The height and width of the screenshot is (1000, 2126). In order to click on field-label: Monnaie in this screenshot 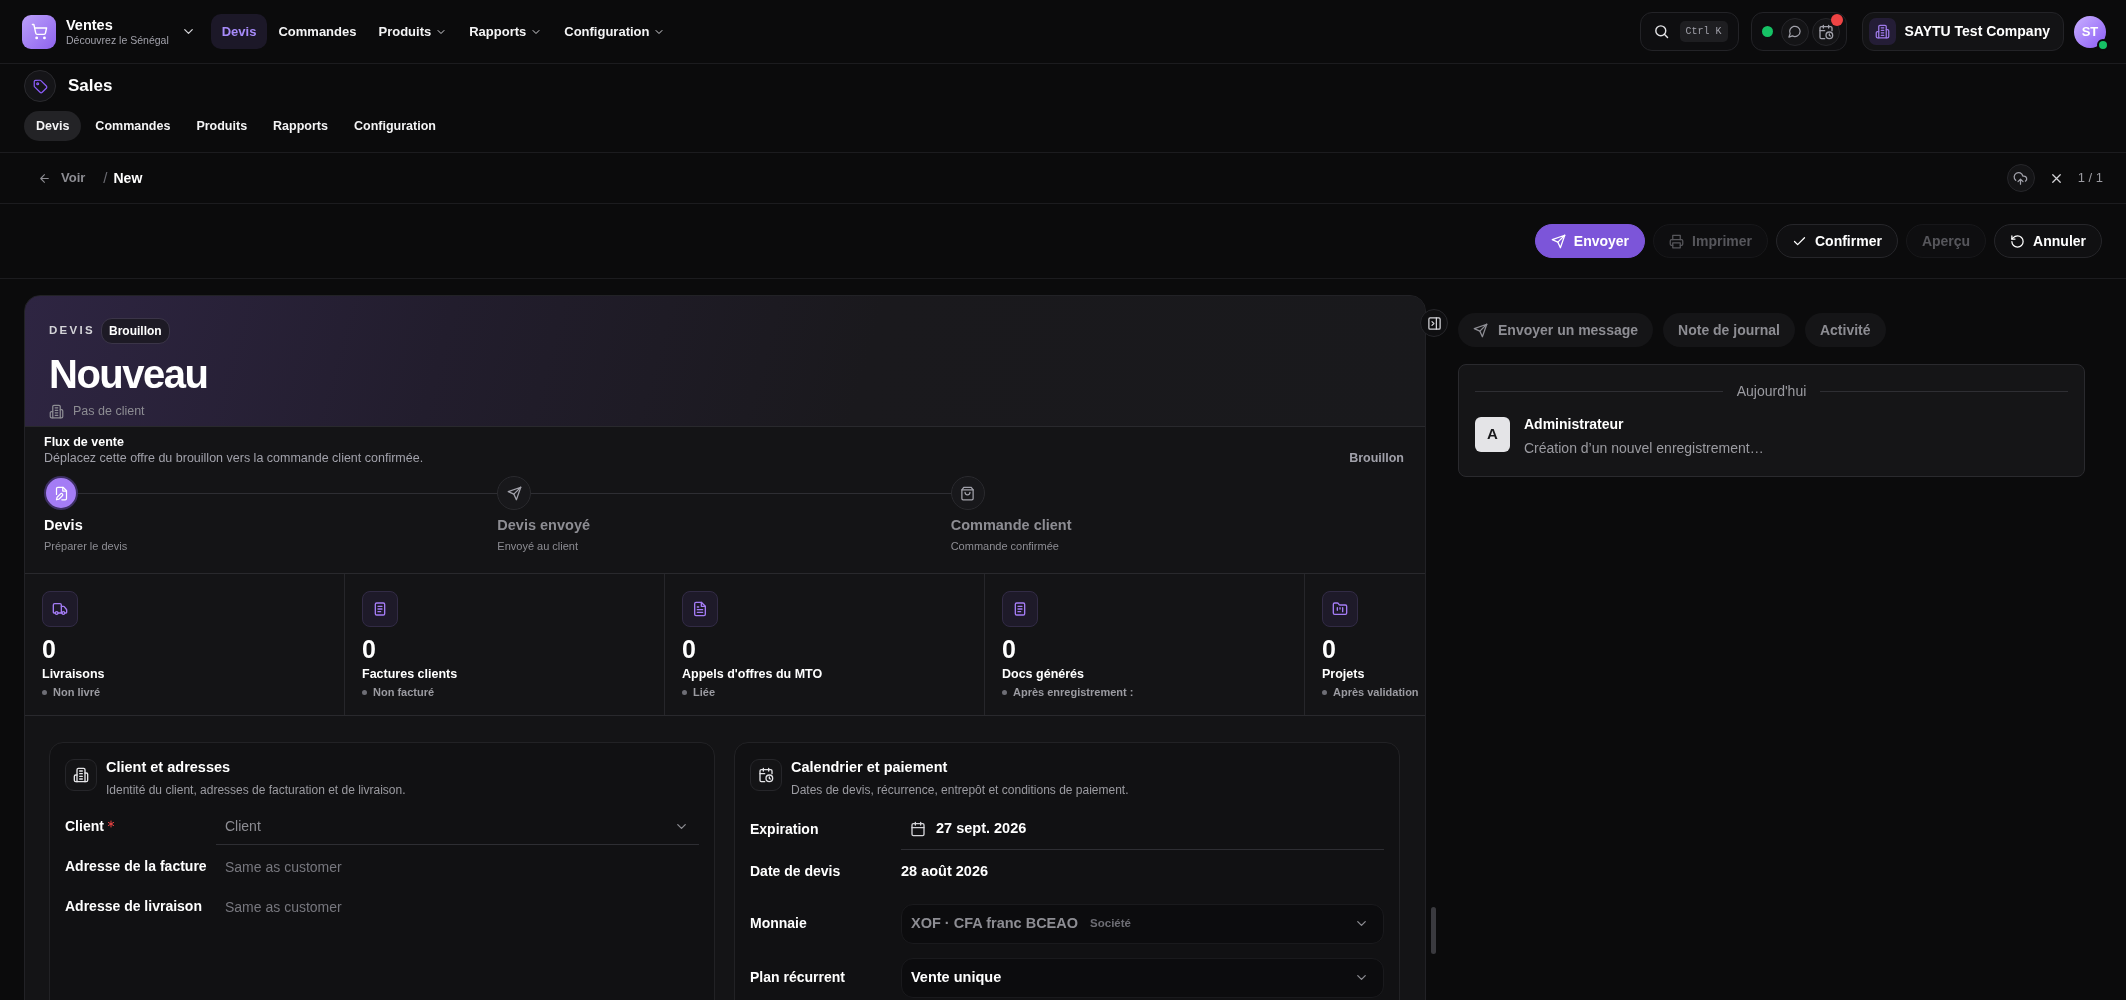, I will do `click(778, 924)`.